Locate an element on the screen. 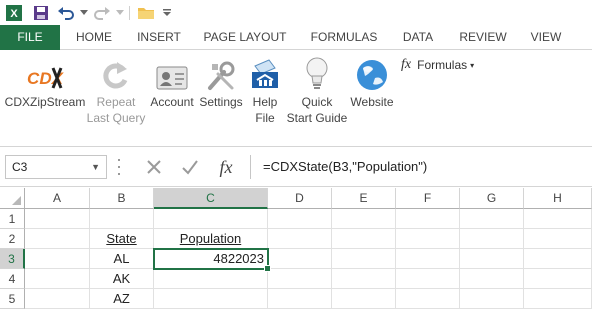 The image size is (592, 312). cancel-icon is located at coordinates (154, 167).